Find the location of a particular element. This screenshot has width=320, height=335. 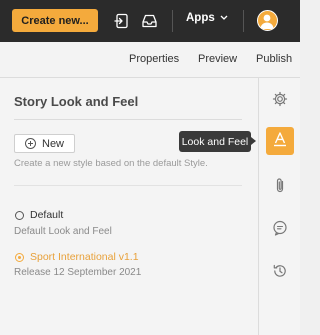

right-rail is located at coordinates (279, 206).